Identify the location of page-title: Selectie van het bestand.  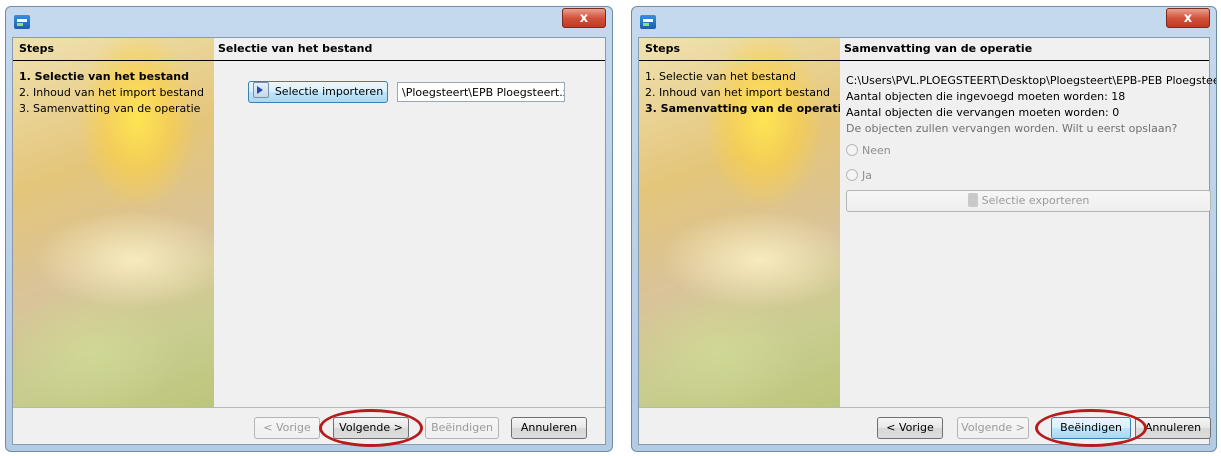
(295, 48).